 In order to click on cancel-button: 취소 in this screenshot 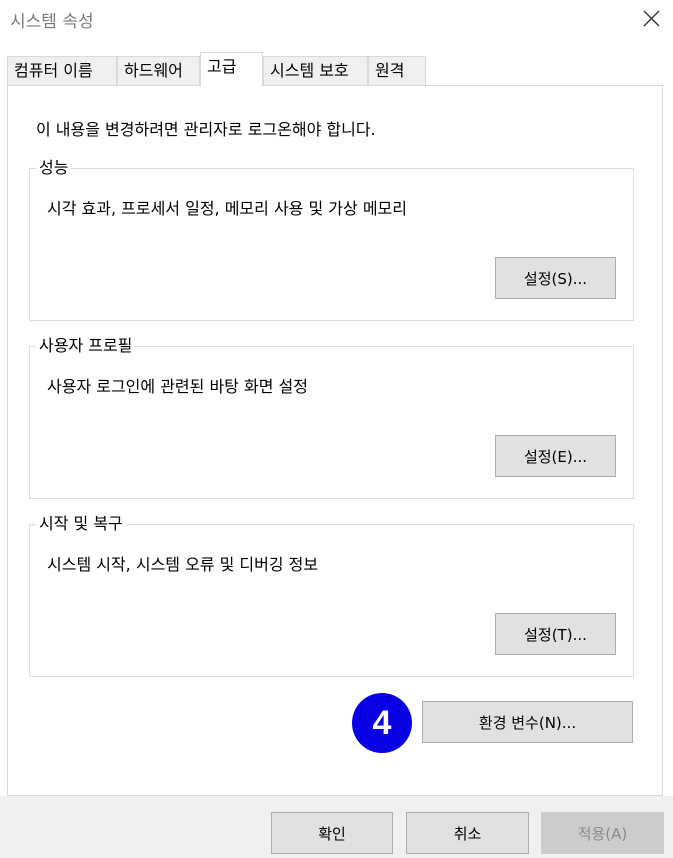, I will do `click(467, 833)`.